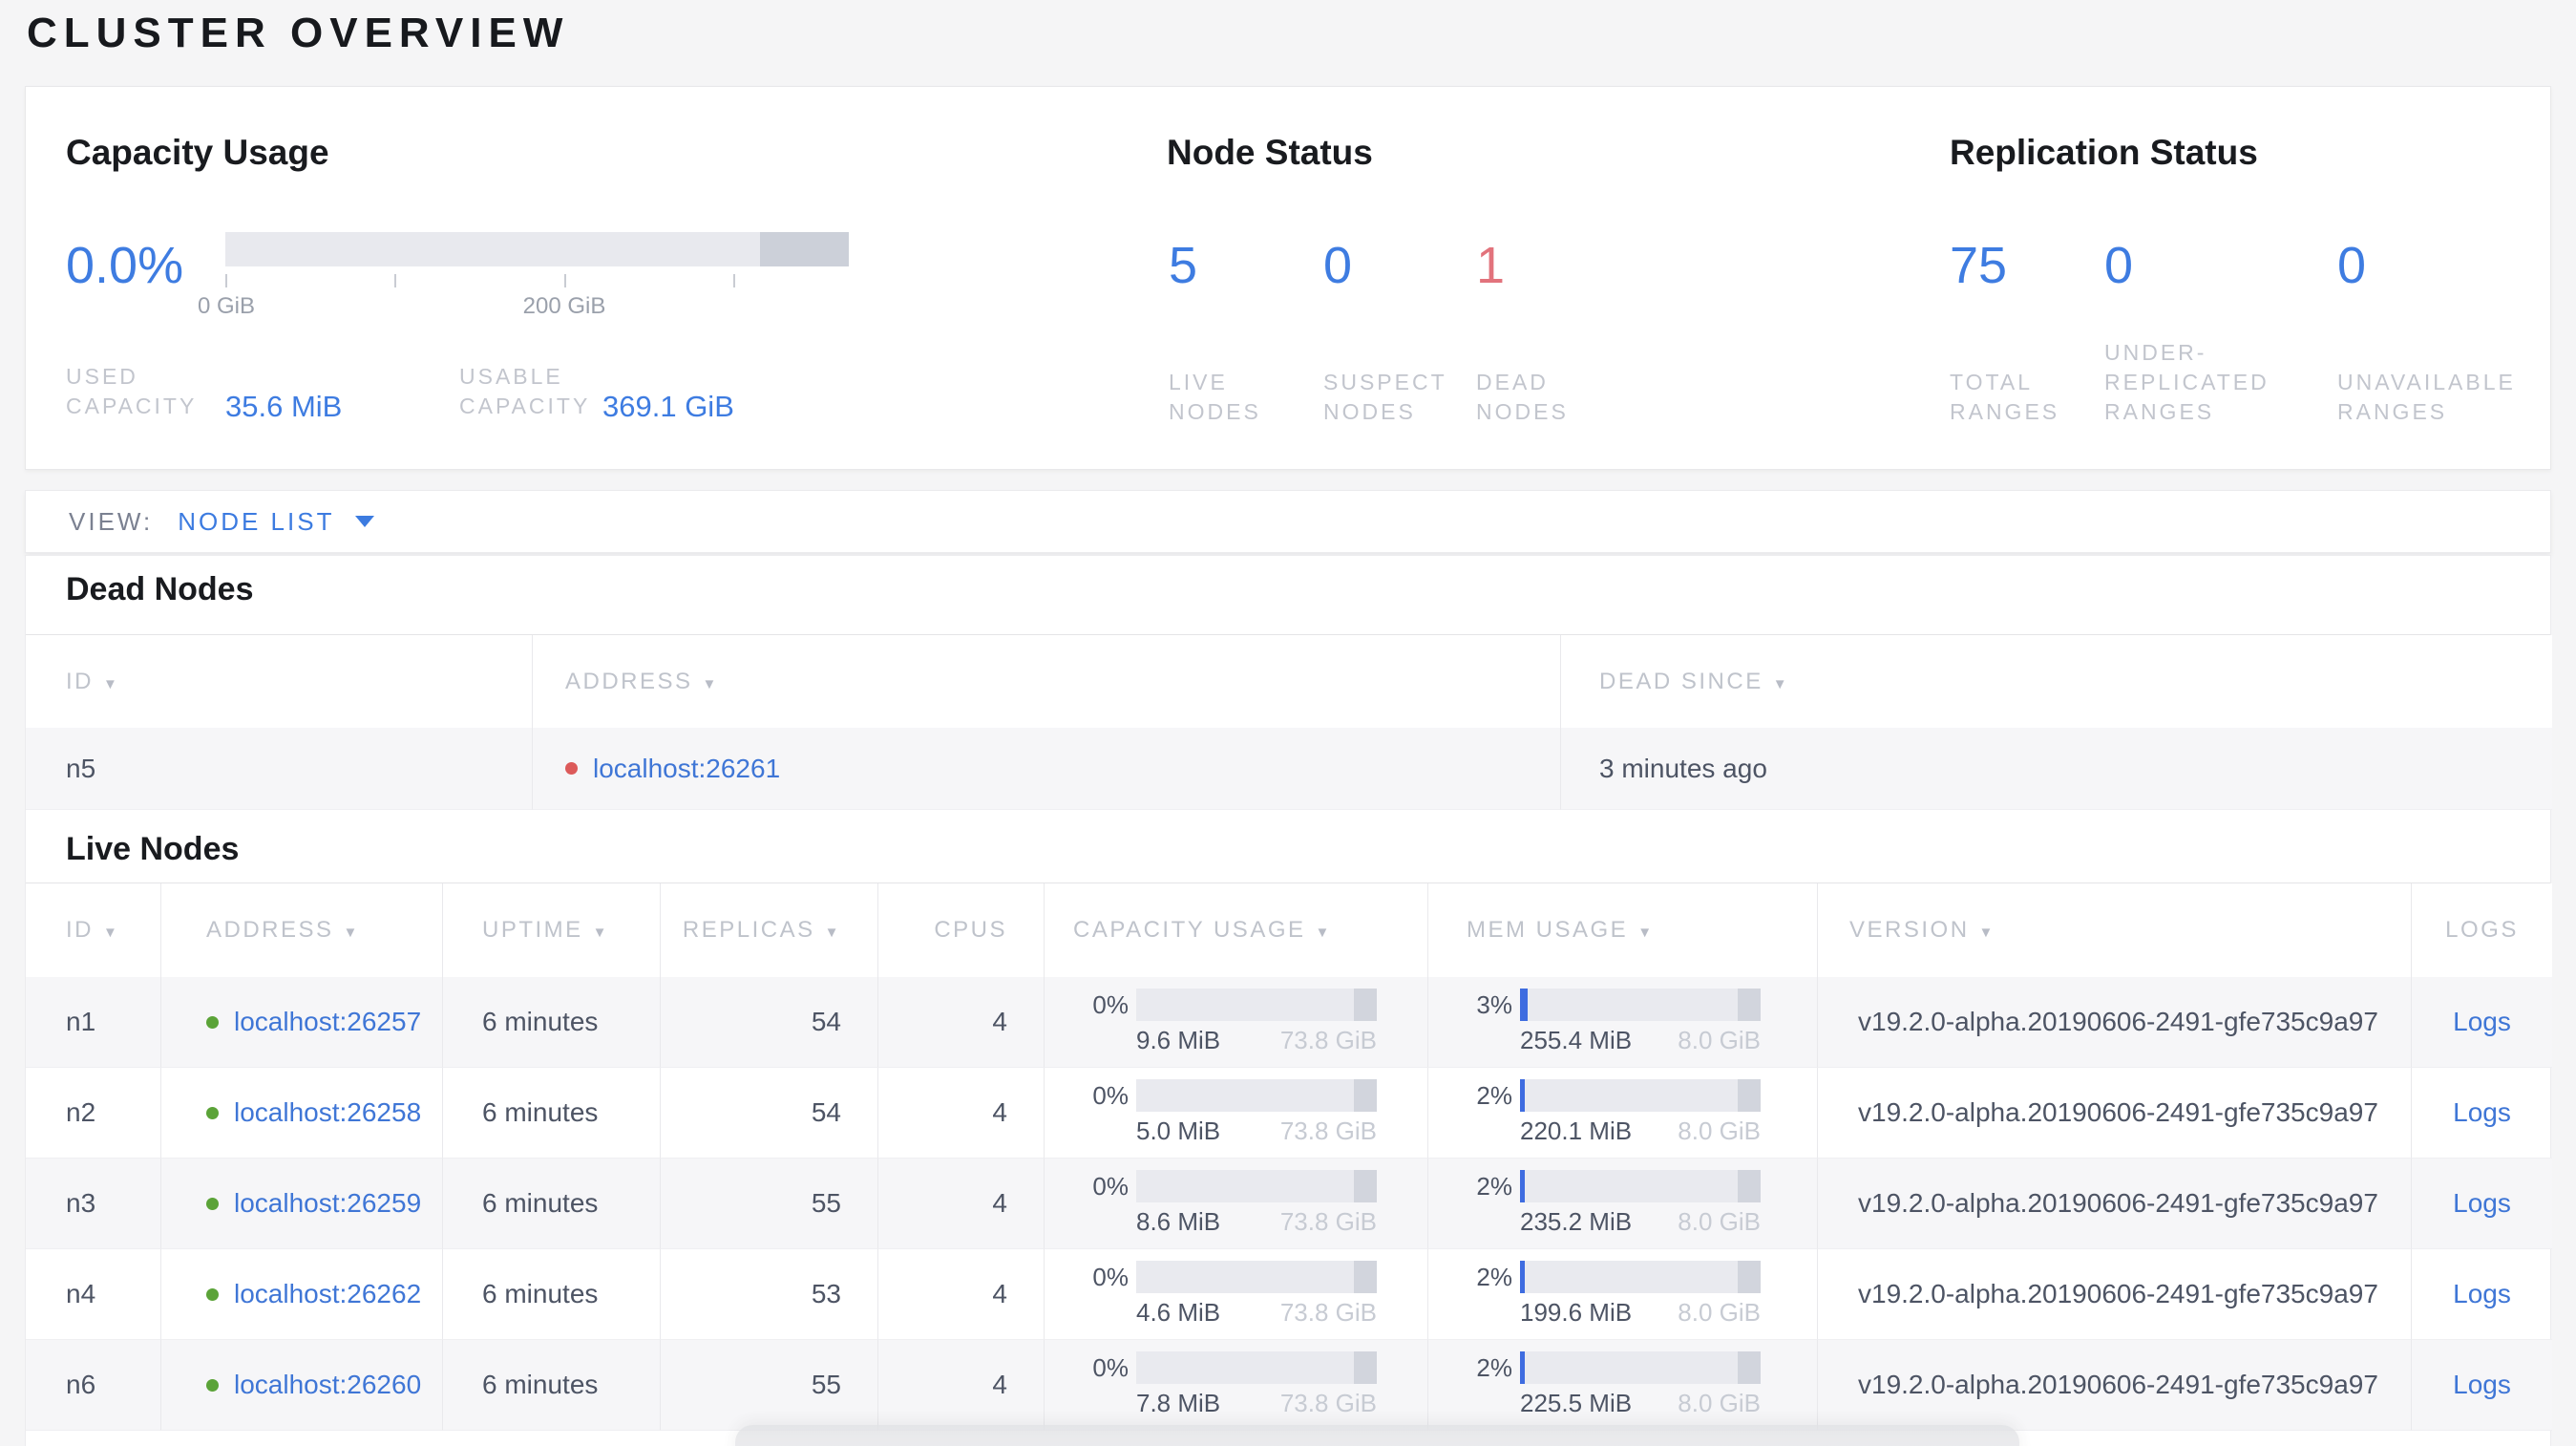 This screenshot has width=2576, height=1446. I want to click on dead-node-address-cell: localhost:26261, so click(1046, 769).